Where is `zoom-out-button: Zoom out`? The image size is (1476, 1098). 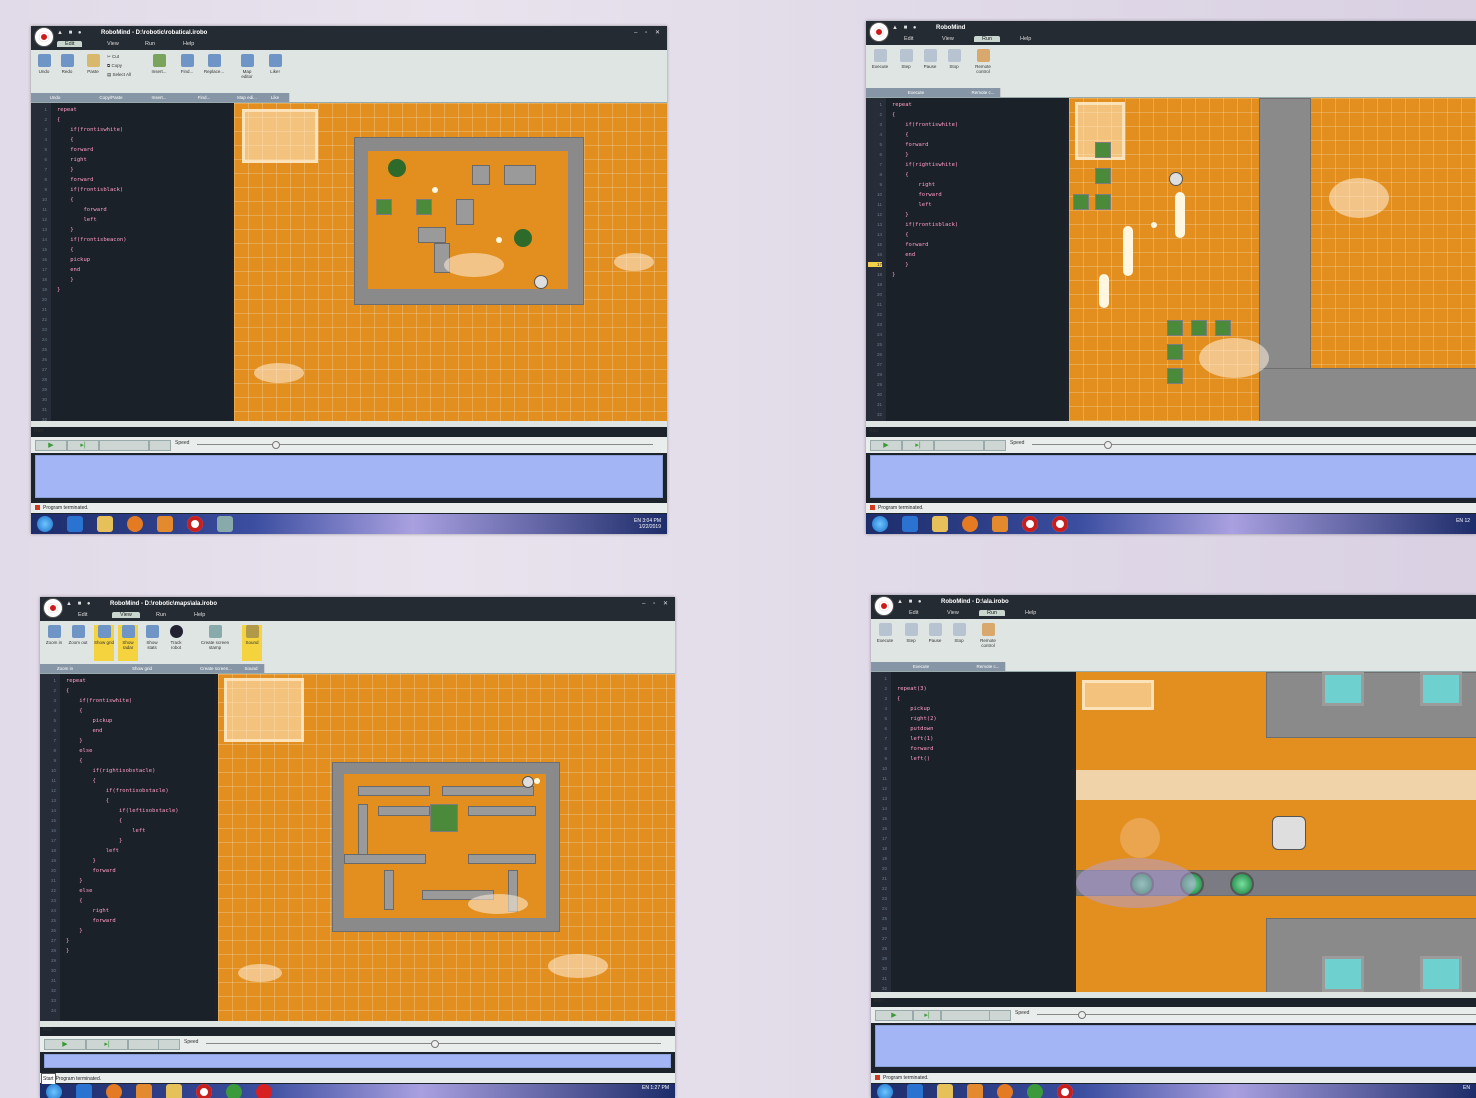
zoom-out-button: Zoom out is located at coordinates (78, 643).